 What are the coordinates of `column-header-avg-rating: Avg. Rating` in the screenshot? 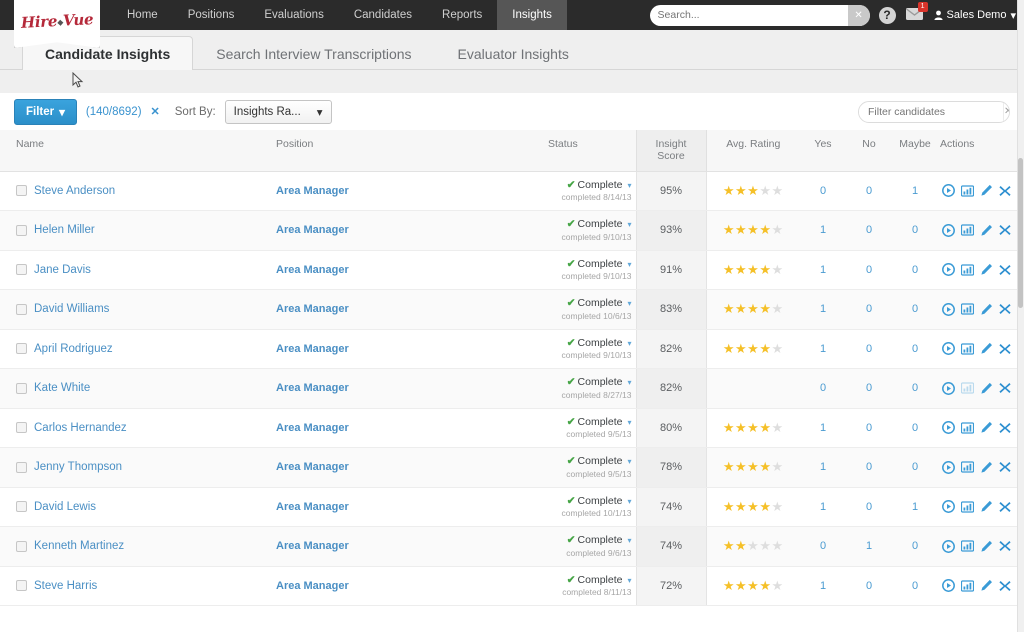 It's located at (753, 151).